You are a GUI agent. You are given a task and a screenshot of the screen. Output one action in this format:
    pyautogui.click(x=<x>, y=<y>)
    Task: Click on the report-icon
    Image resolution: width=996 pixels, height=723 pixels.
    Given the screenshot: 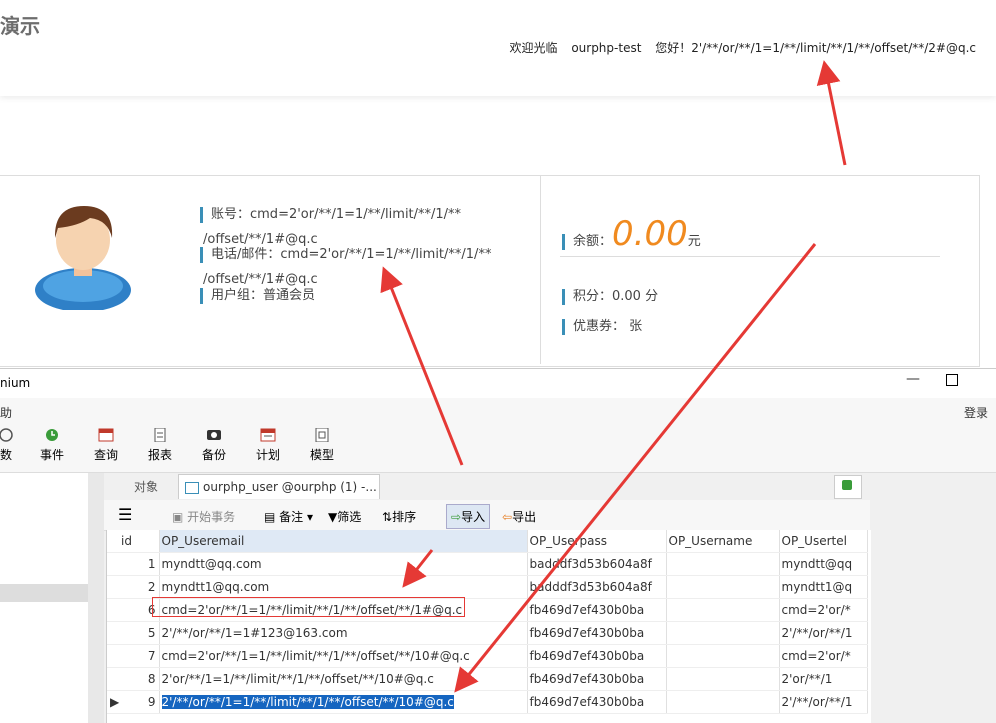 What is the action you would take?
    pyautogui.click(x=160, y=435)
    